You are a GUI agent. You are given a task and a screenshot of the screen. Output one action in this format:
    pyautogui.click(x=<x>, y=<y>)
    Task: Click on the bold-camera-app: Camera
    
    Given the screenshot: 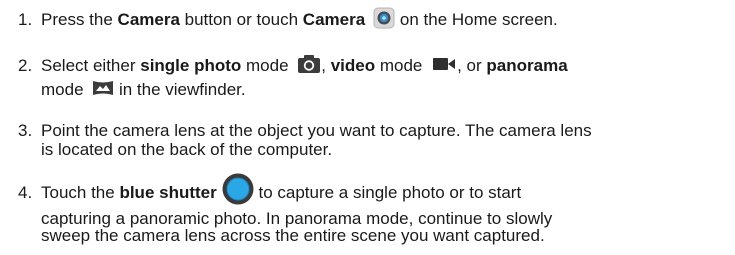 What is the action you would take?
    pyautogui.click(x=334, y=20)
    